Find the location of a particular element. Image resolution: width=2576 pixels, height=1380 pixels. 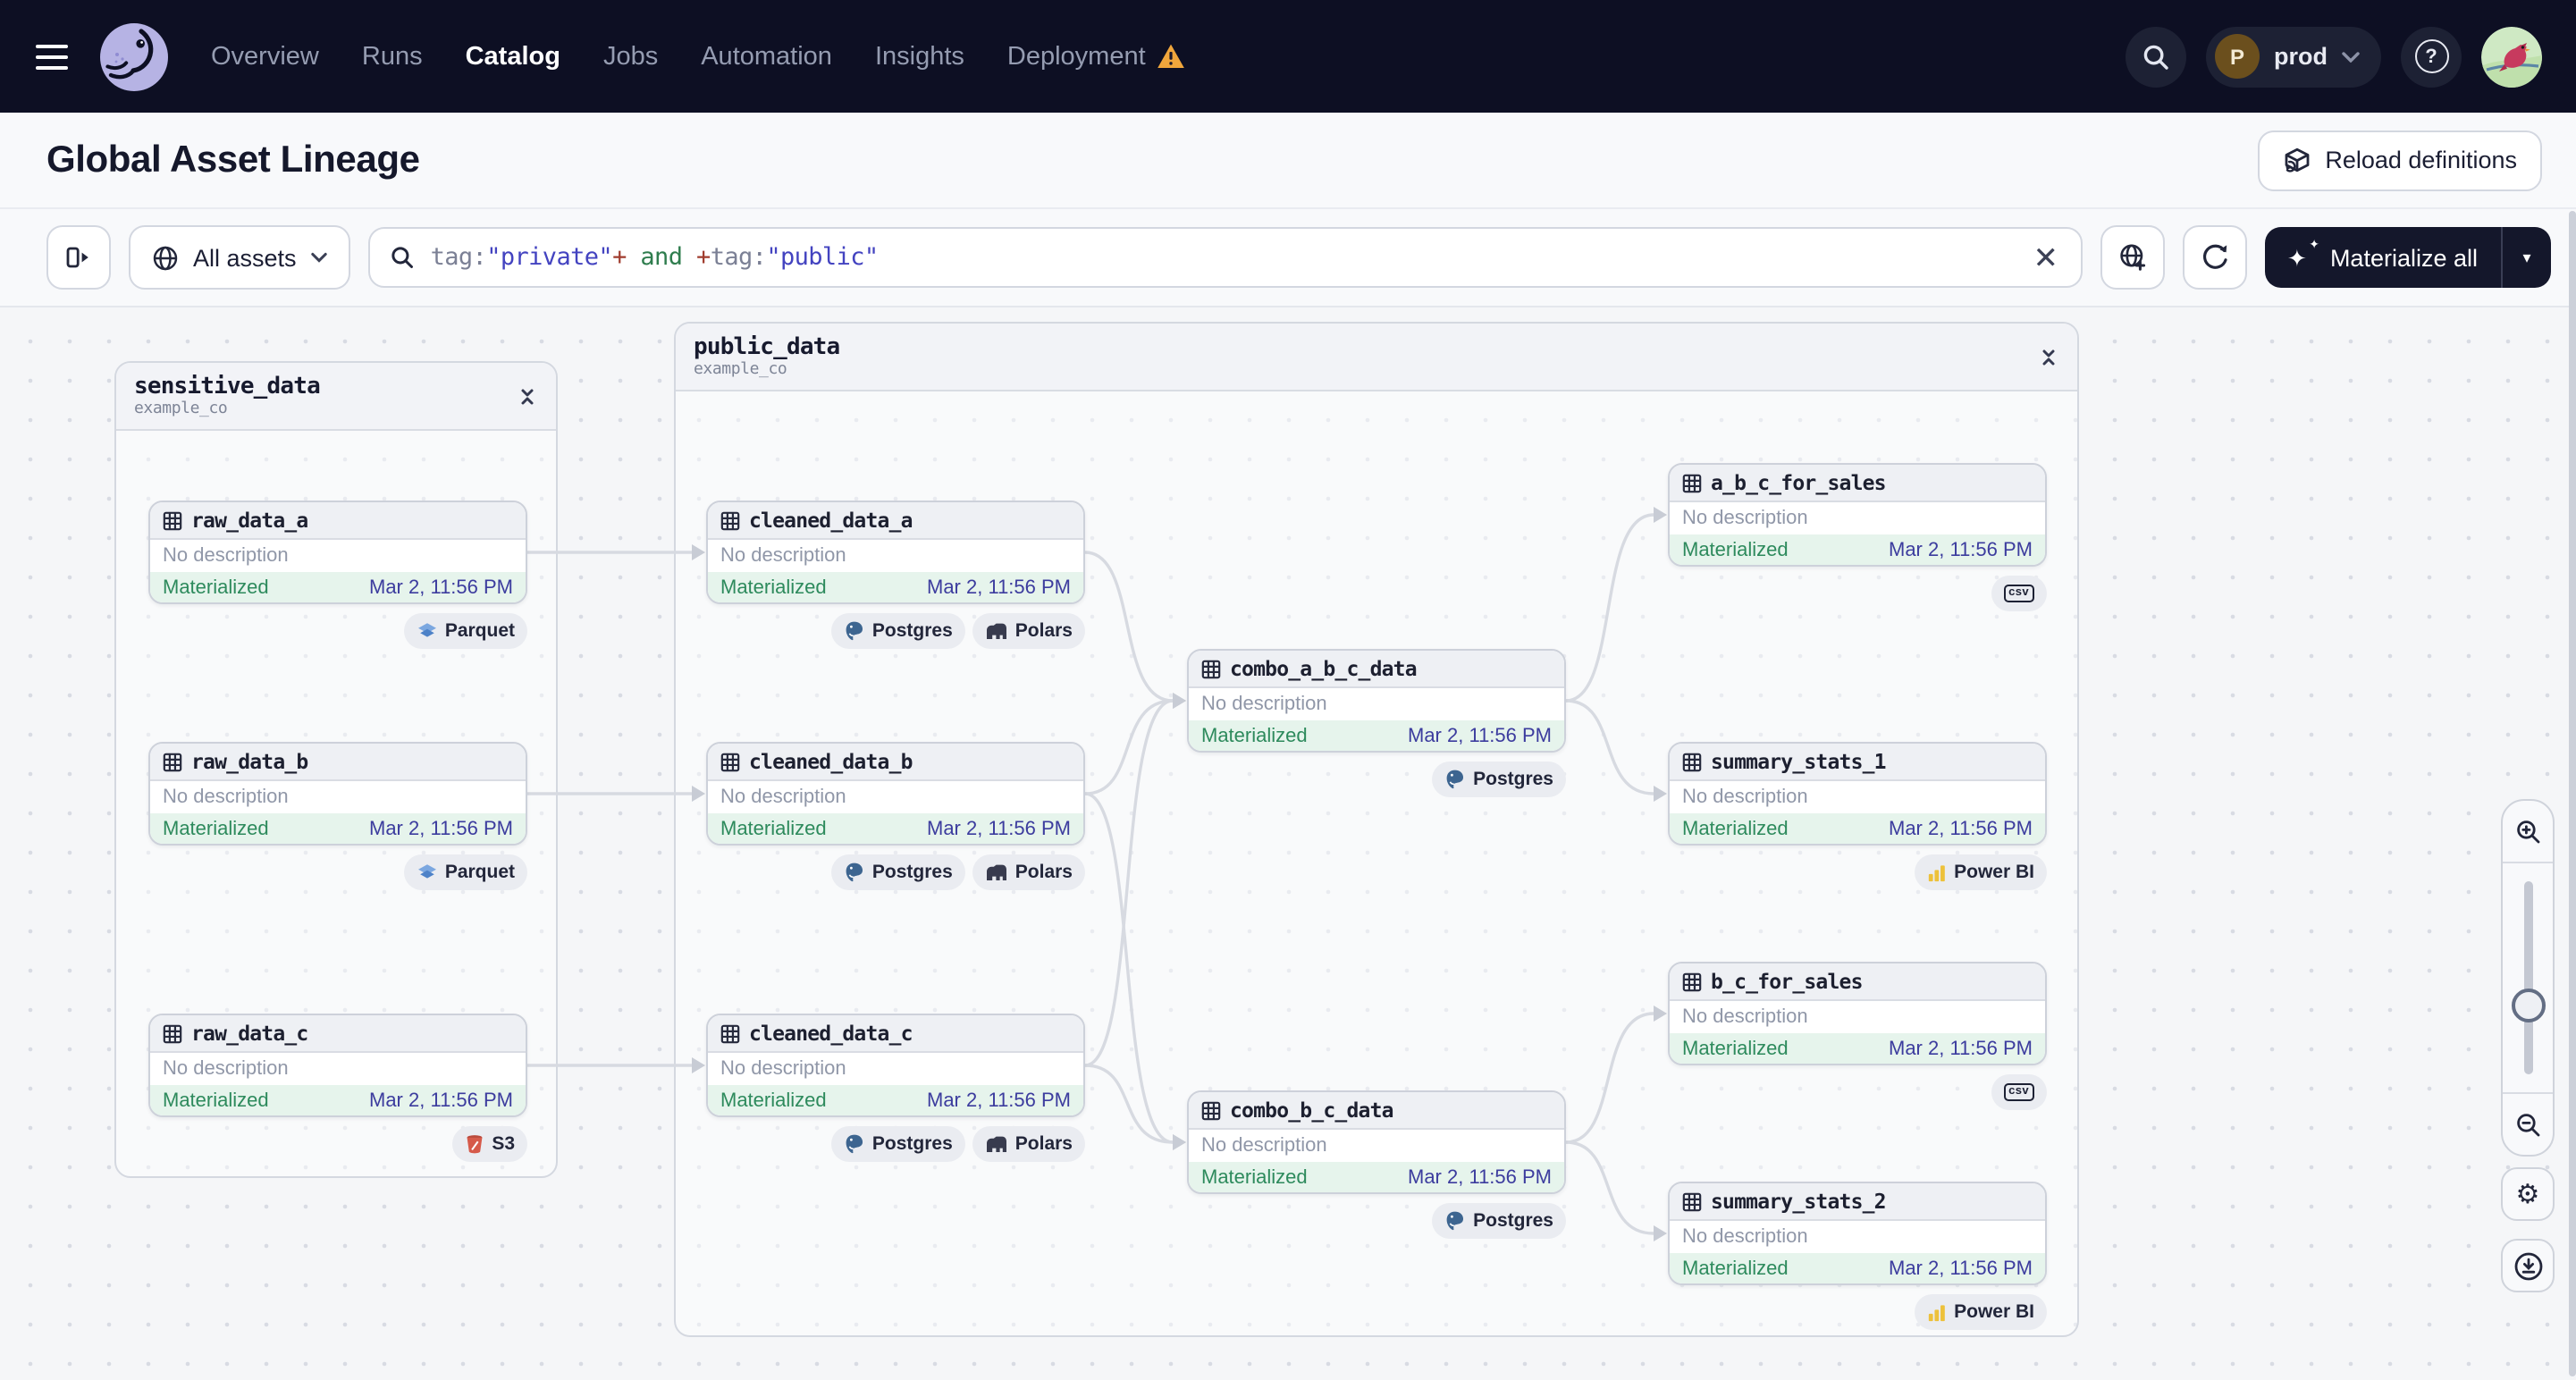

sparkles-icon: ✦ ✦ is located at coordinates (2302, 255).